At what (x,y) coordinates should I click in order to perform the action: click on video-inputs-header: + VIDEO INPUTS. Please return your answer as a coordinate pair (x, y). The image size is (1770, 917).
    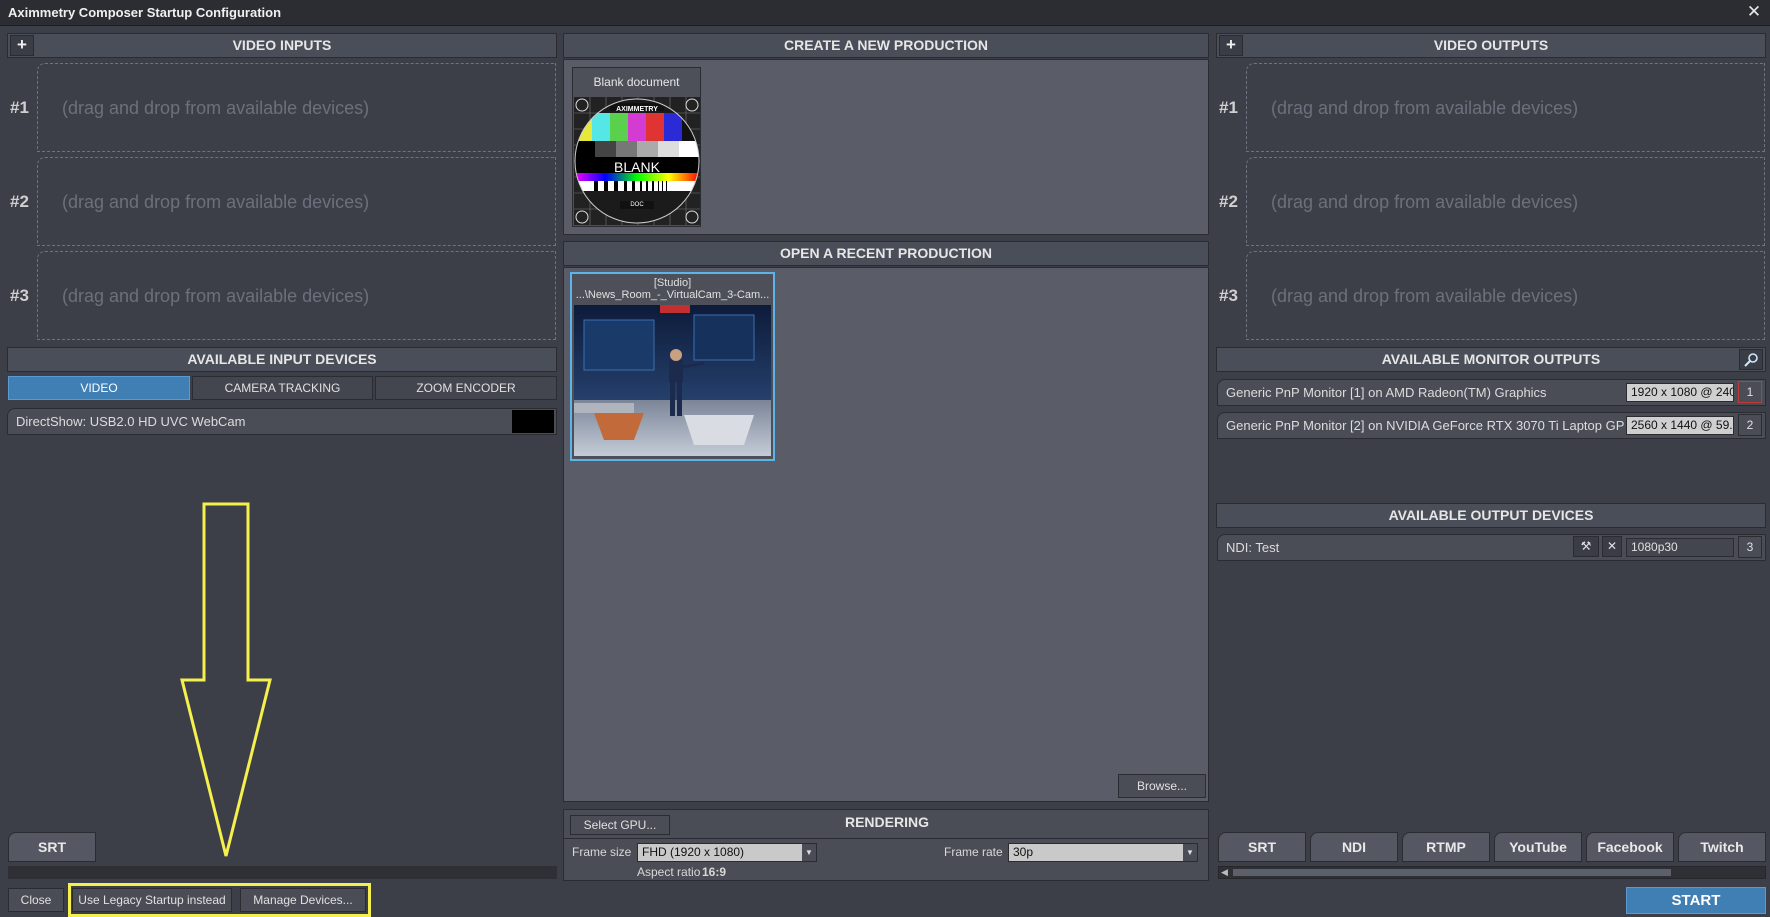
    Looking at the image, I should click on (282, 45).